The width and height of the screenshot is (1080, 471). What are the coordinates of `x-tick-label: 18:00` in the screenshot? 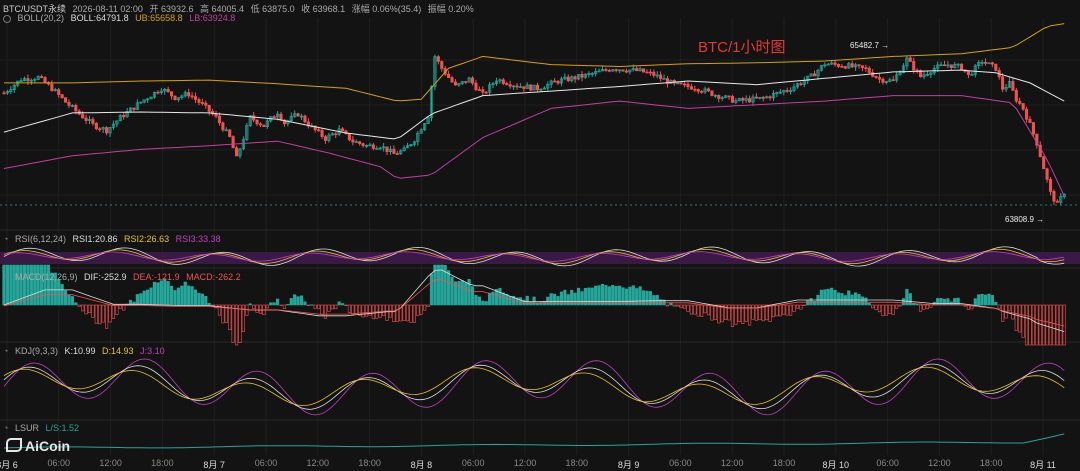 It's located at (991, 463).